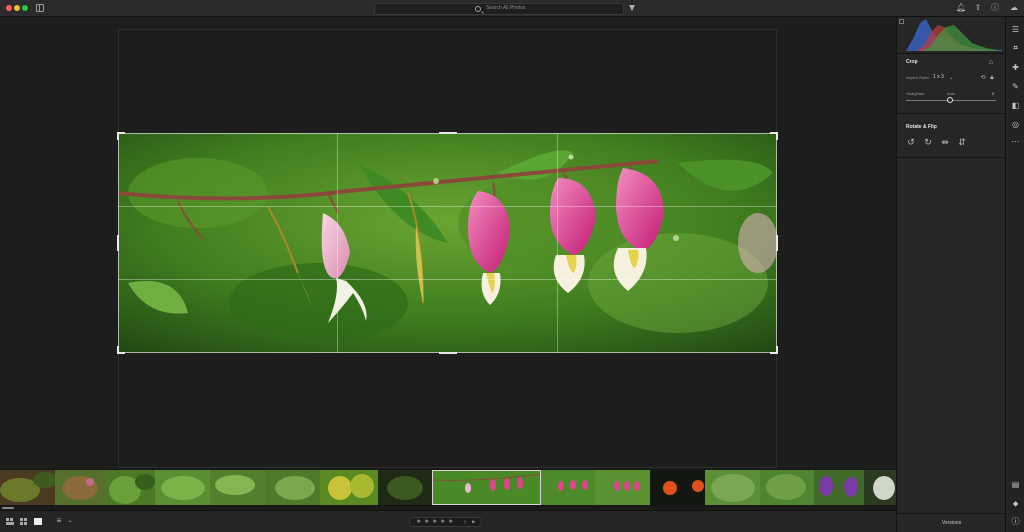 The height and width of the screenshot is (532, 1024). Describe the element at coordinates (118, 243) in the screenshot. I see `crop-handle-left` at that location.